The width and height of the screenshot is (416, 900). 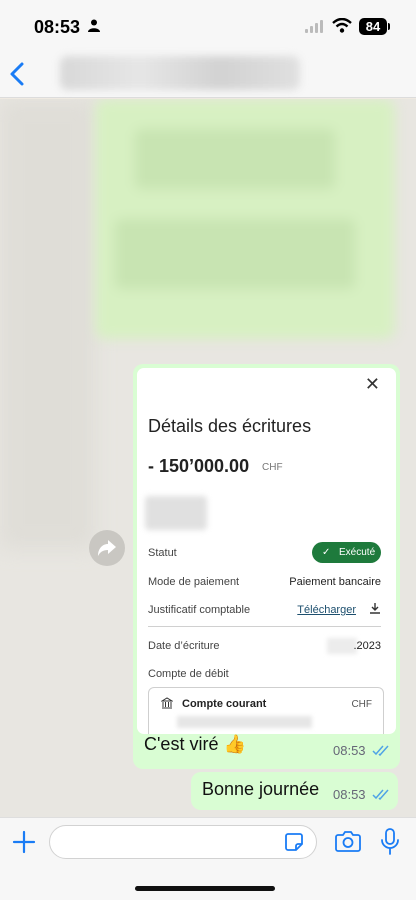 What do you see at coordinates (367, 646) in the screenshot?
I see `booking-date-value: .2023` at bounding box center [367, 646].